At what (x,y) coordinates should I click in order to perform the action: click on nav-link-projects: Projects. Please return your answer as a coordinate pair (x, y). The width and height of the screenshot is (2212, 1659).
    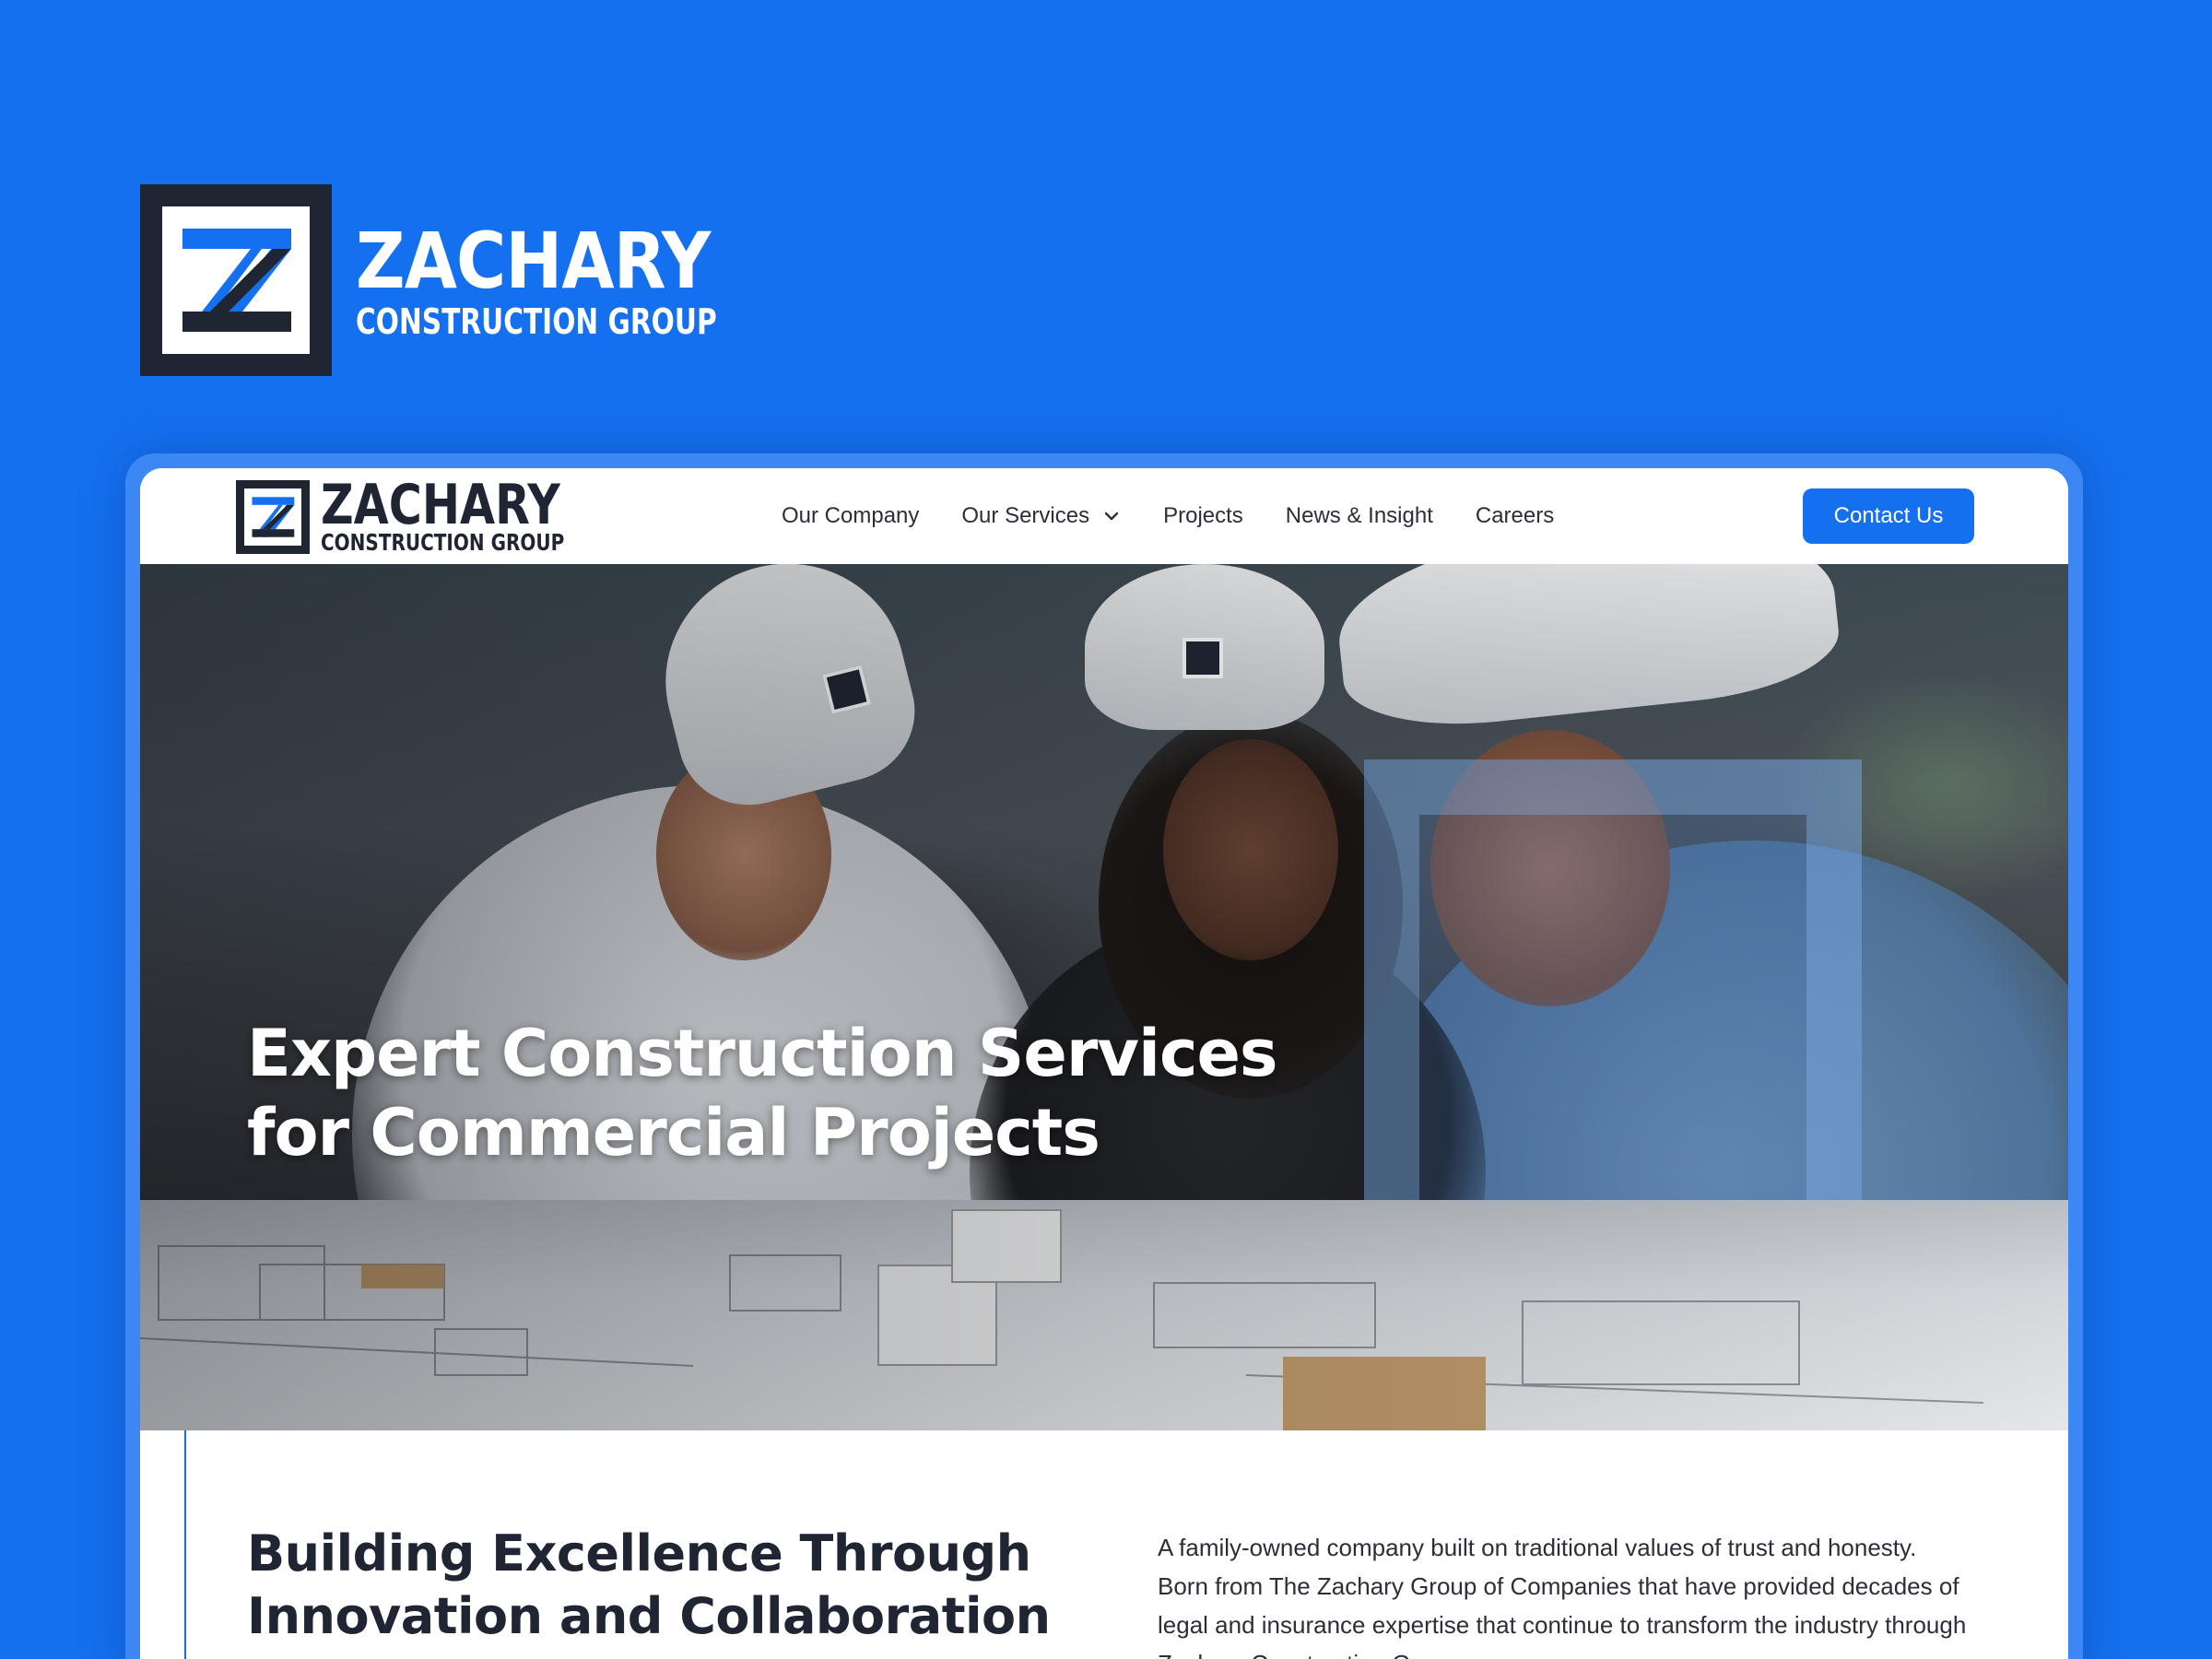
    Looking at the image, I should click on (1203, 516).